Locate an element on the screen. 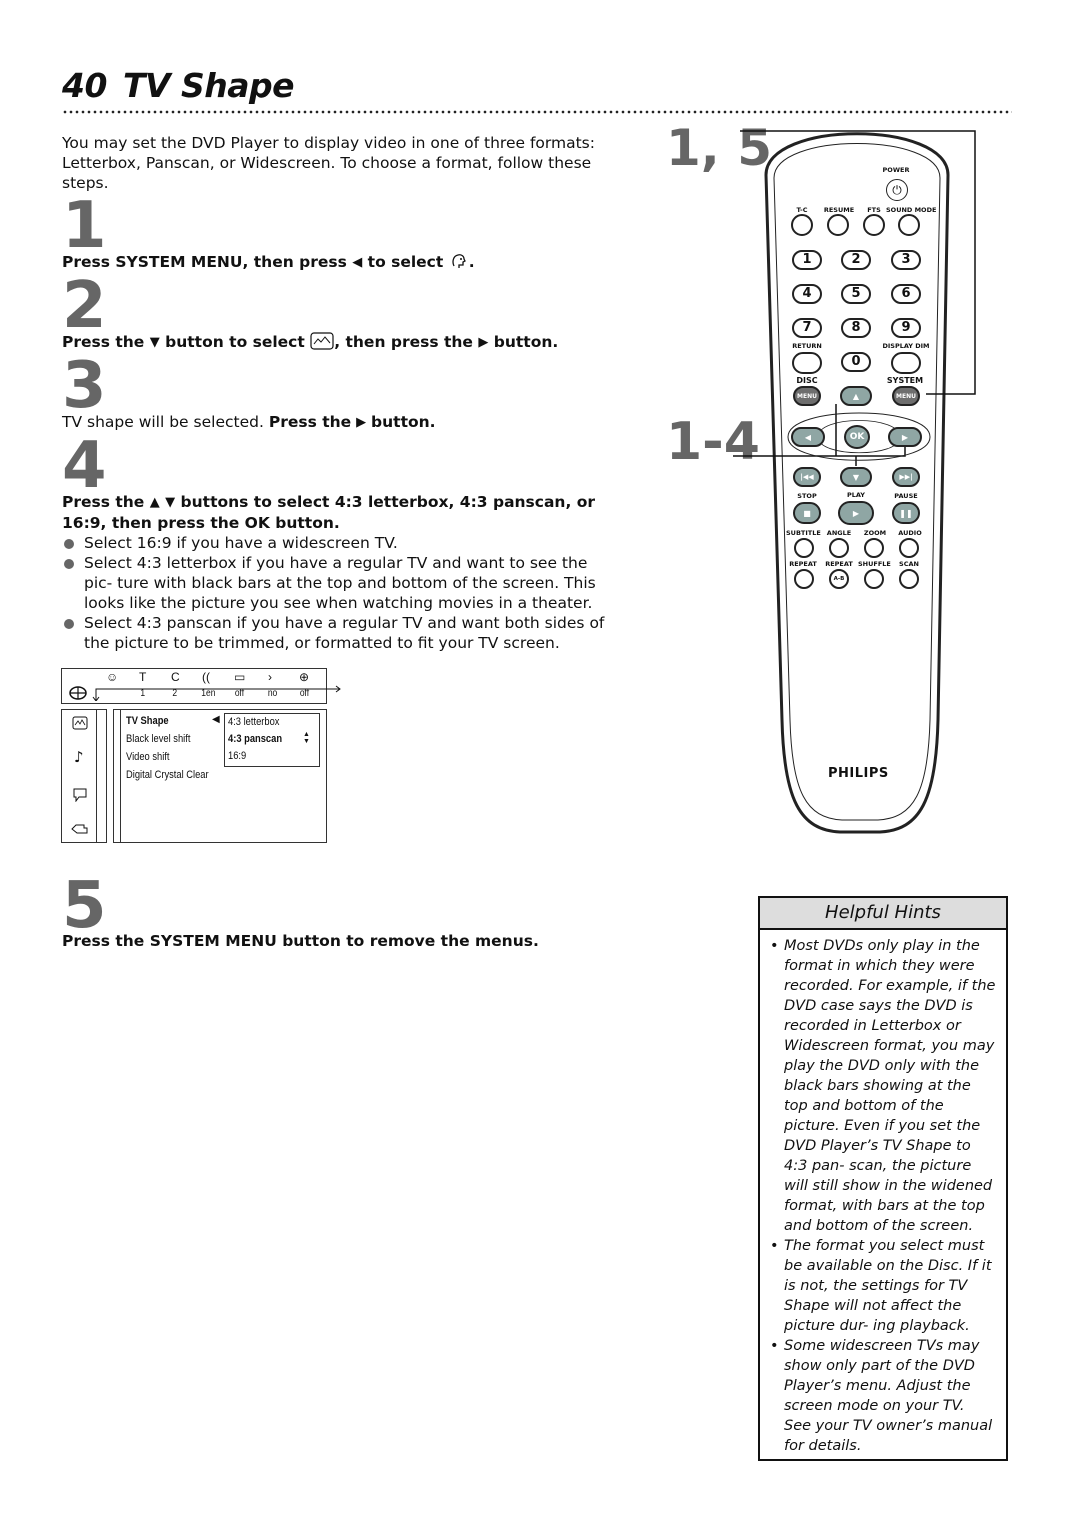  zoom-button is located at coordinates (874, 548).